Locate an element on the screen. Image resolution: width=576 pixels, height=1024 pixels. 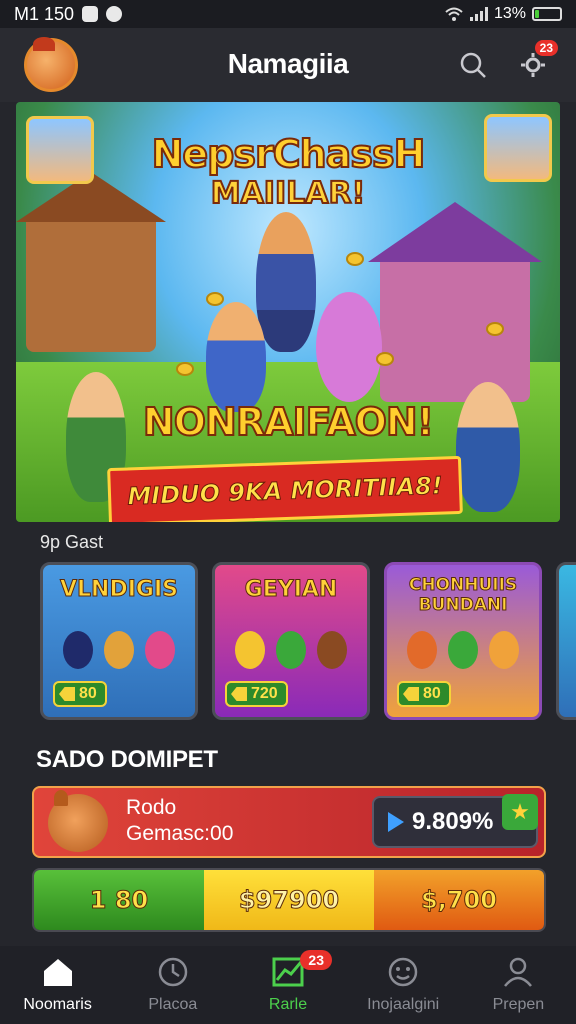
nav-item-clock: Placoa is located at coordinates (172, 985).